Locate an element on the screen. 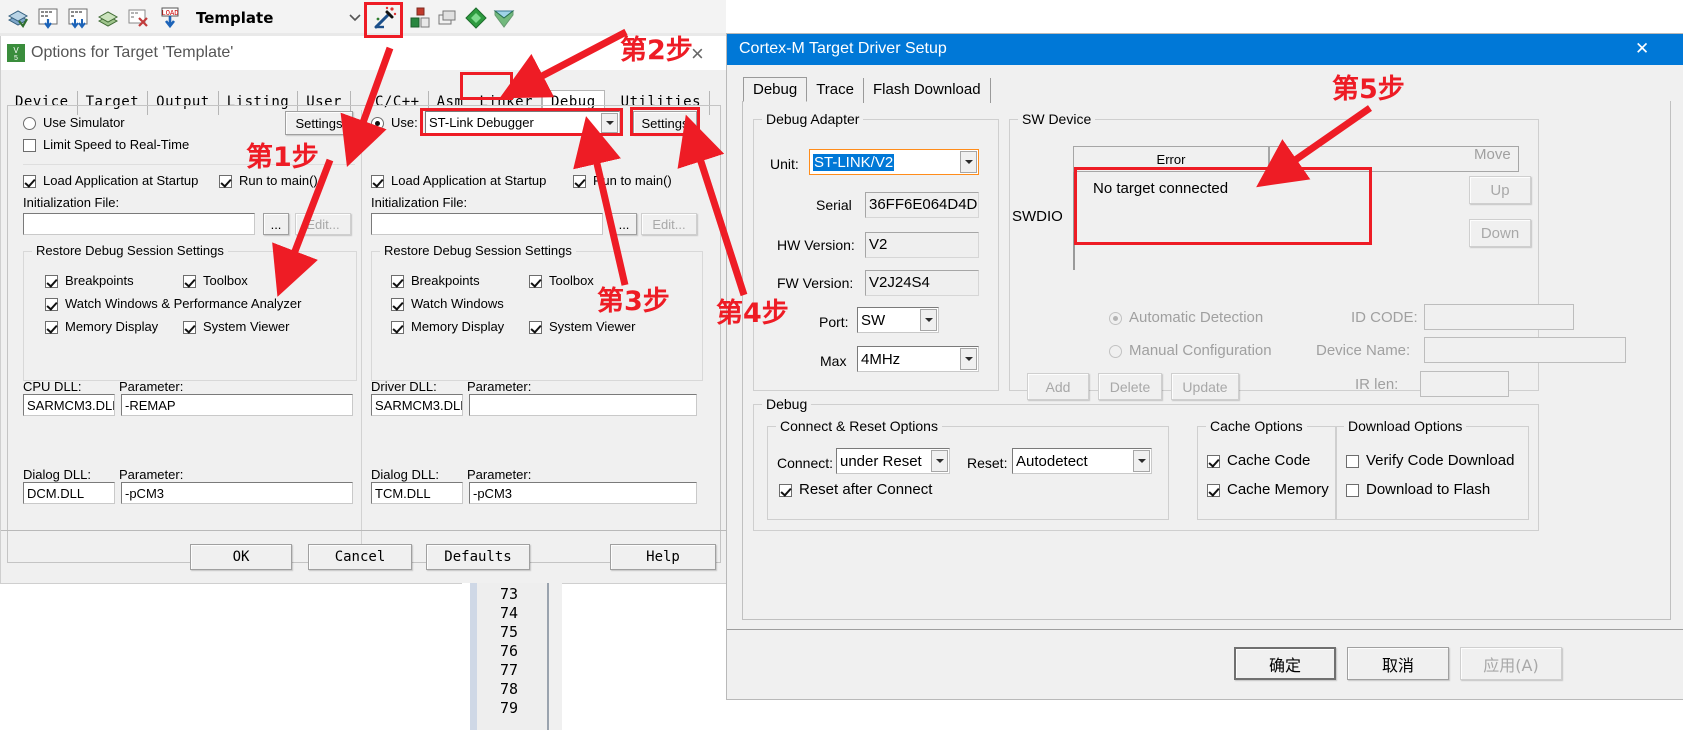 The height and width of the screenshot is (730, 1683). use-simulator-label: Use Simulator is located at coordinates (84, 122).